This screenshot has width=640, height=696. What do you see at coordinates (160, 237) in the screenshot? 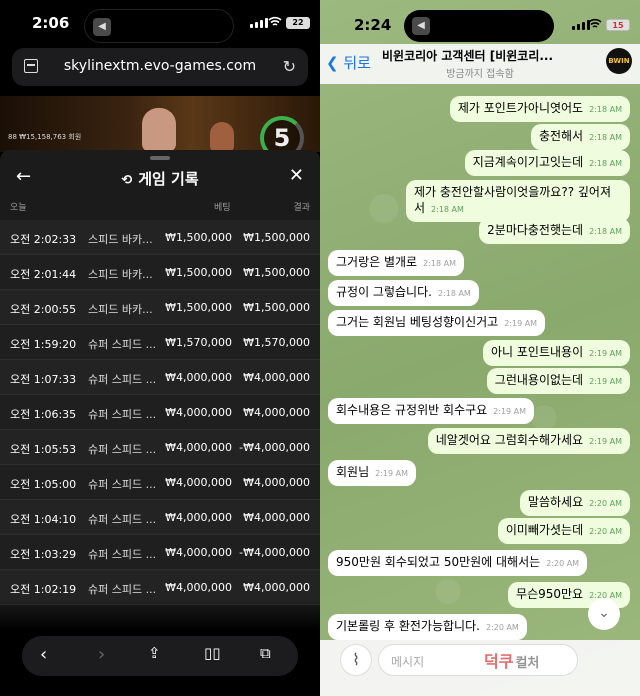
I see `history-row: 오전 2:02:33 스피드 바카... ₩1,500,000 ₩1,500,000` at bounding box center [160, 237].